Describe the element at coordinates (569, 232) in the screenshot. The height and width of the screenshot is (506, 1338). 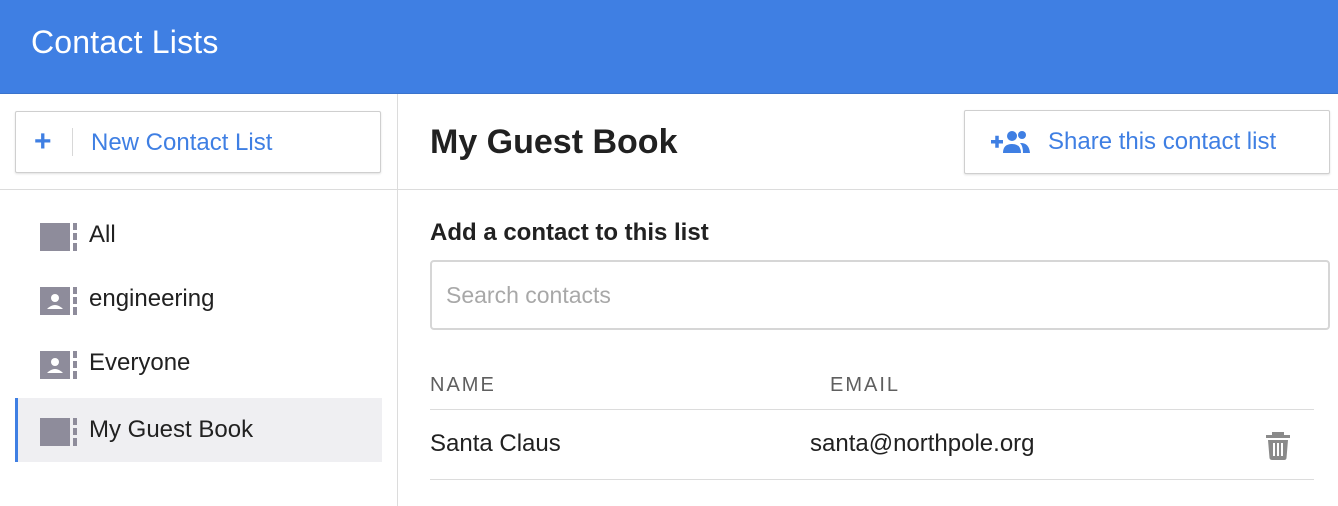
I see `add-contact-heading: Add a contact to this list` at that location.